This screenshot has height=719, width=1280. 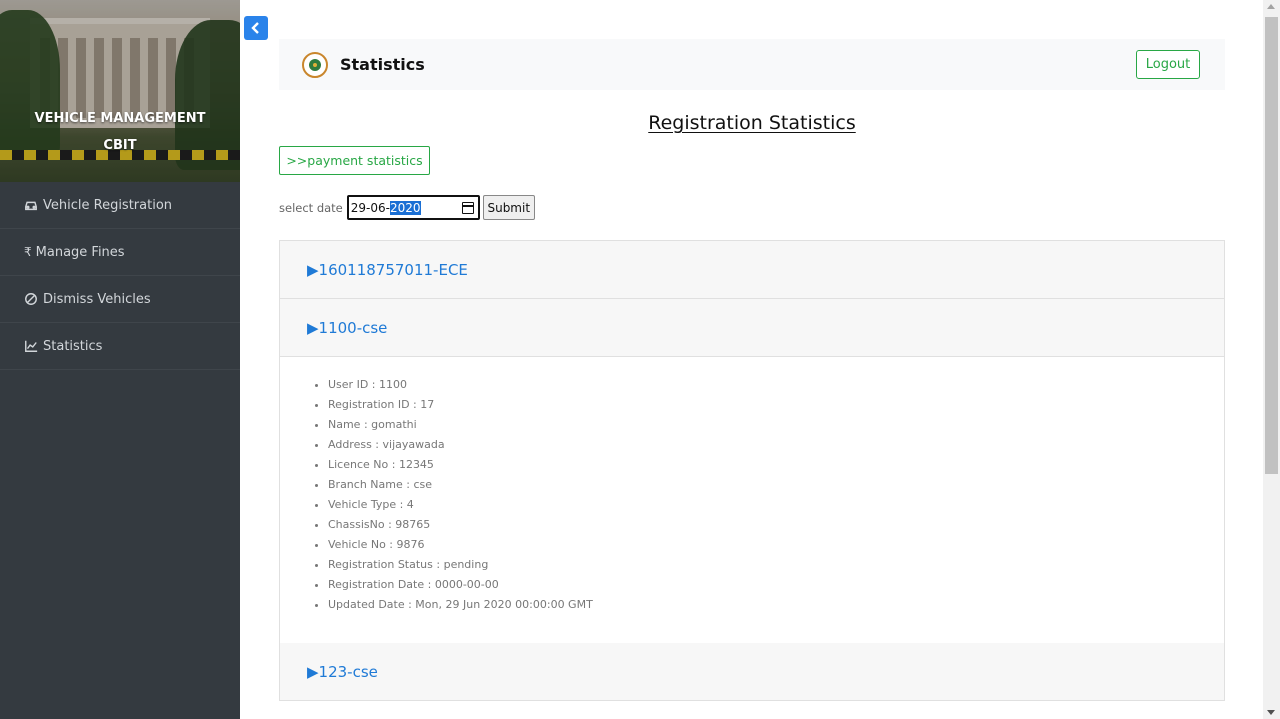 I want to click on record-header: ▶1100-cse, so click(x=752, y=328).